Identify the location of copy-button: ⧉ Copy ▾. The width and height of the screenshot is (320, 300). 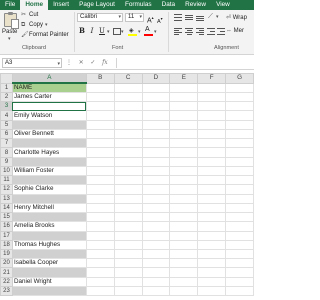
(36, 25).